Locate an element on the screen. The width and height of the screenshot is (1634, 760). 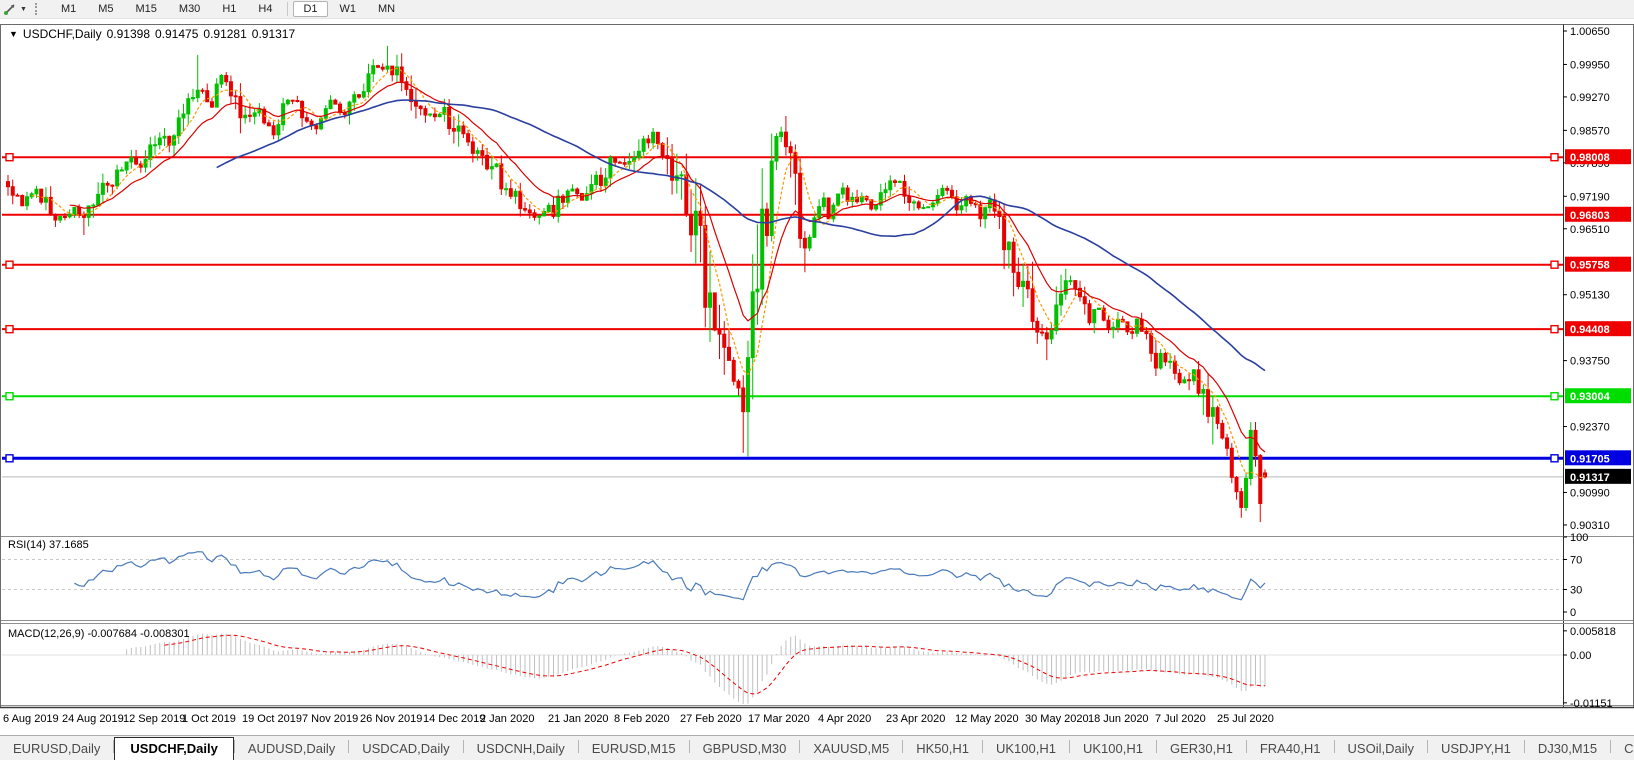
ohlc-low: 0.91281 is located at coordinates (225, 34).